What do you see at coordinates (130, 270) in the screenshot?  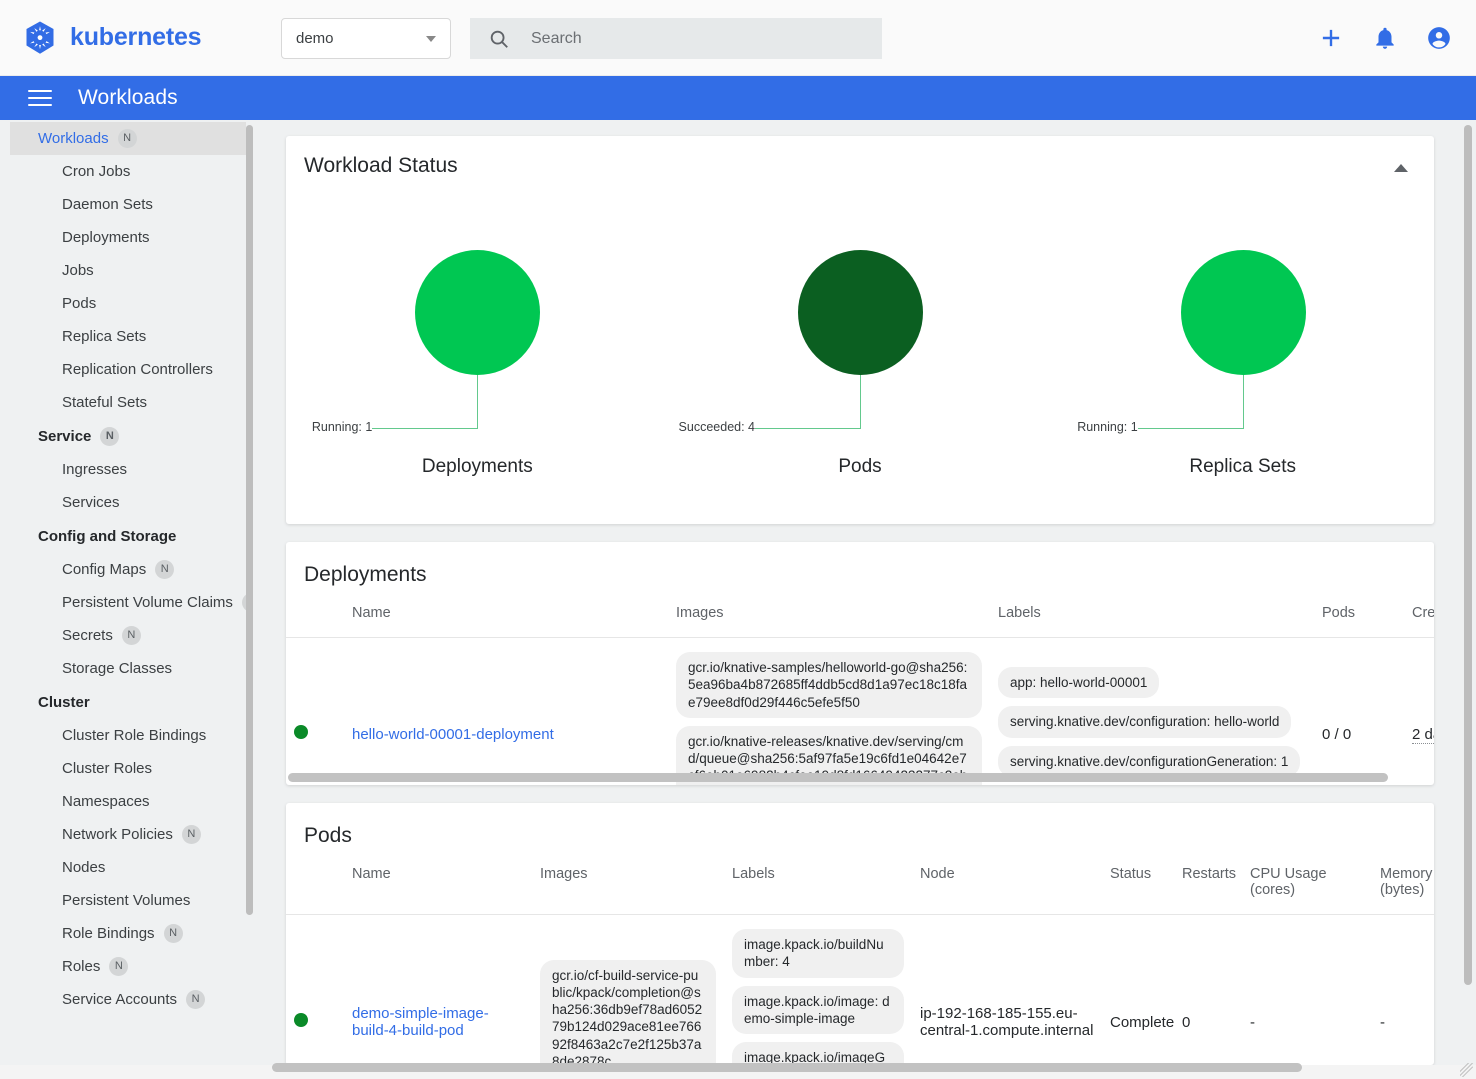 I see `sidebar-item-jobs: Jobs` at bounding box center [130, 270].